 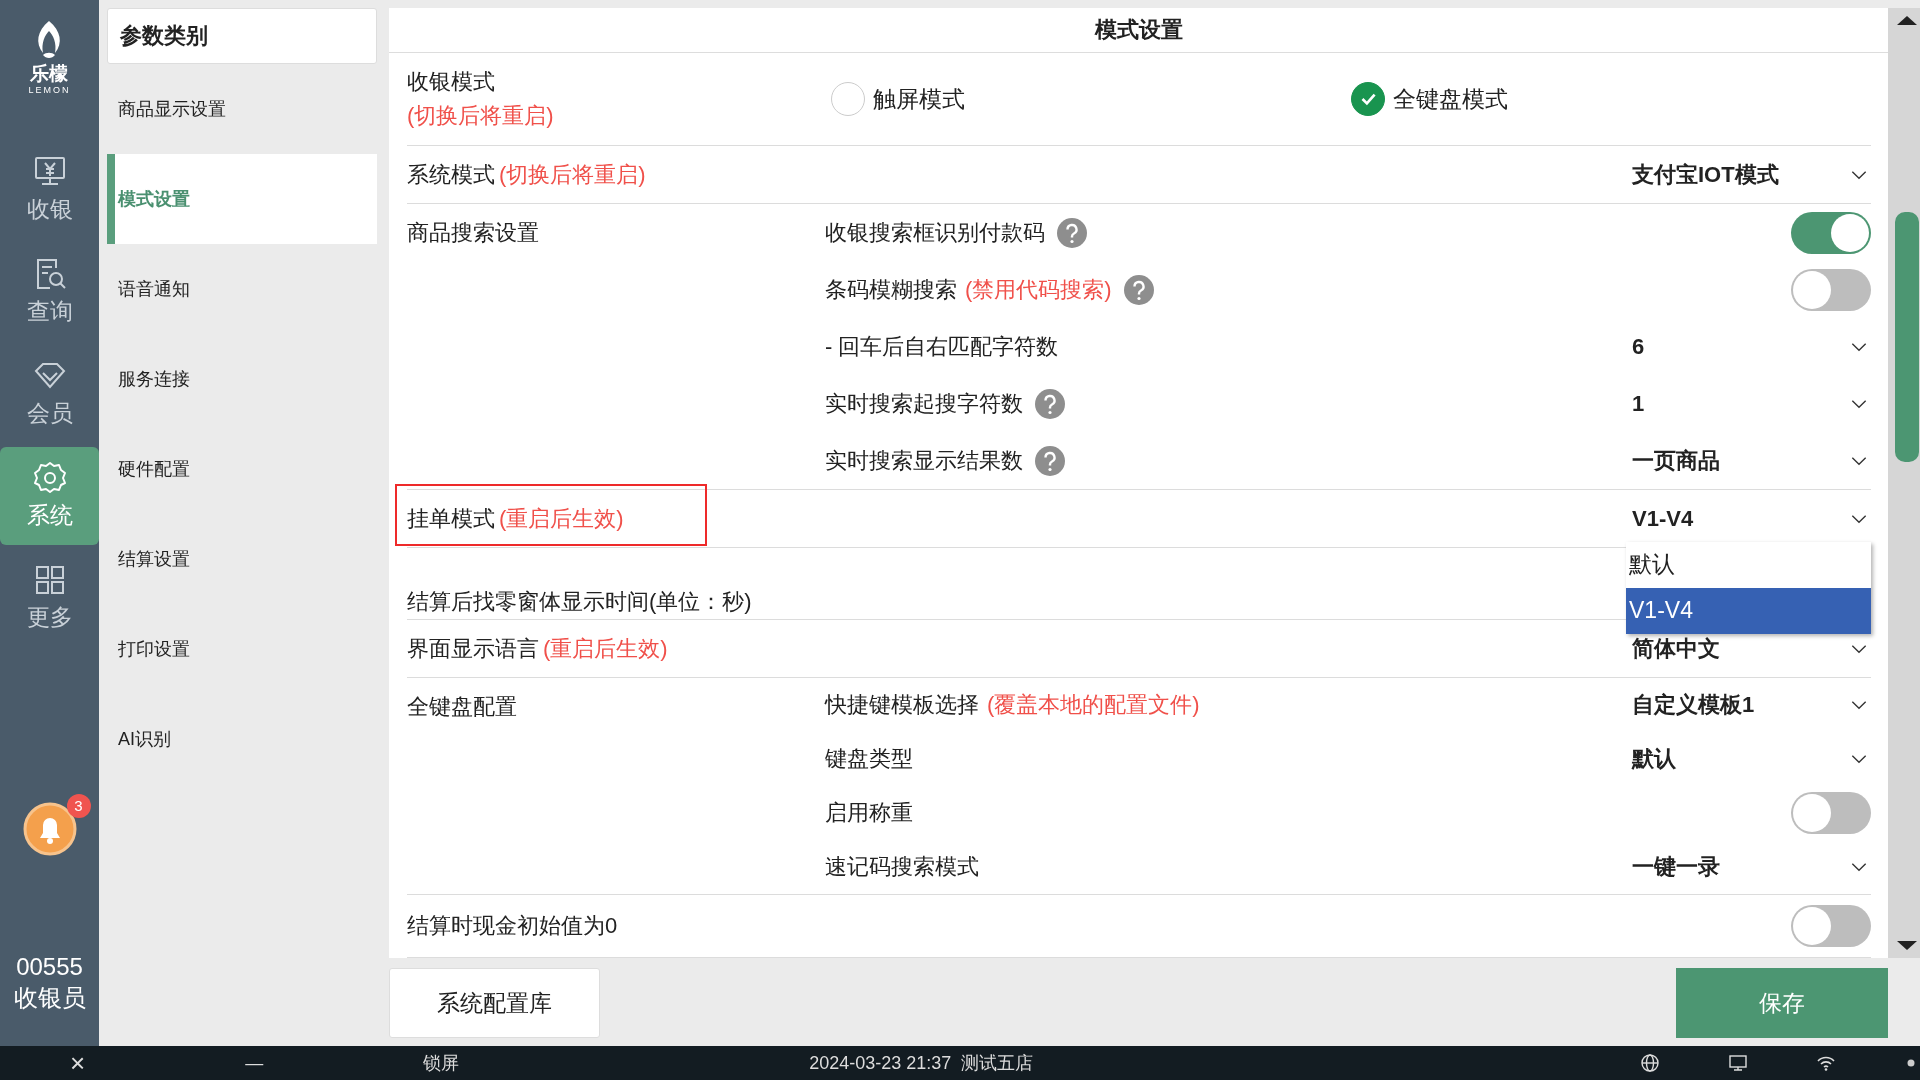 I want to click on setting-label: 商品搜索设置, so click(x=473, y=232).